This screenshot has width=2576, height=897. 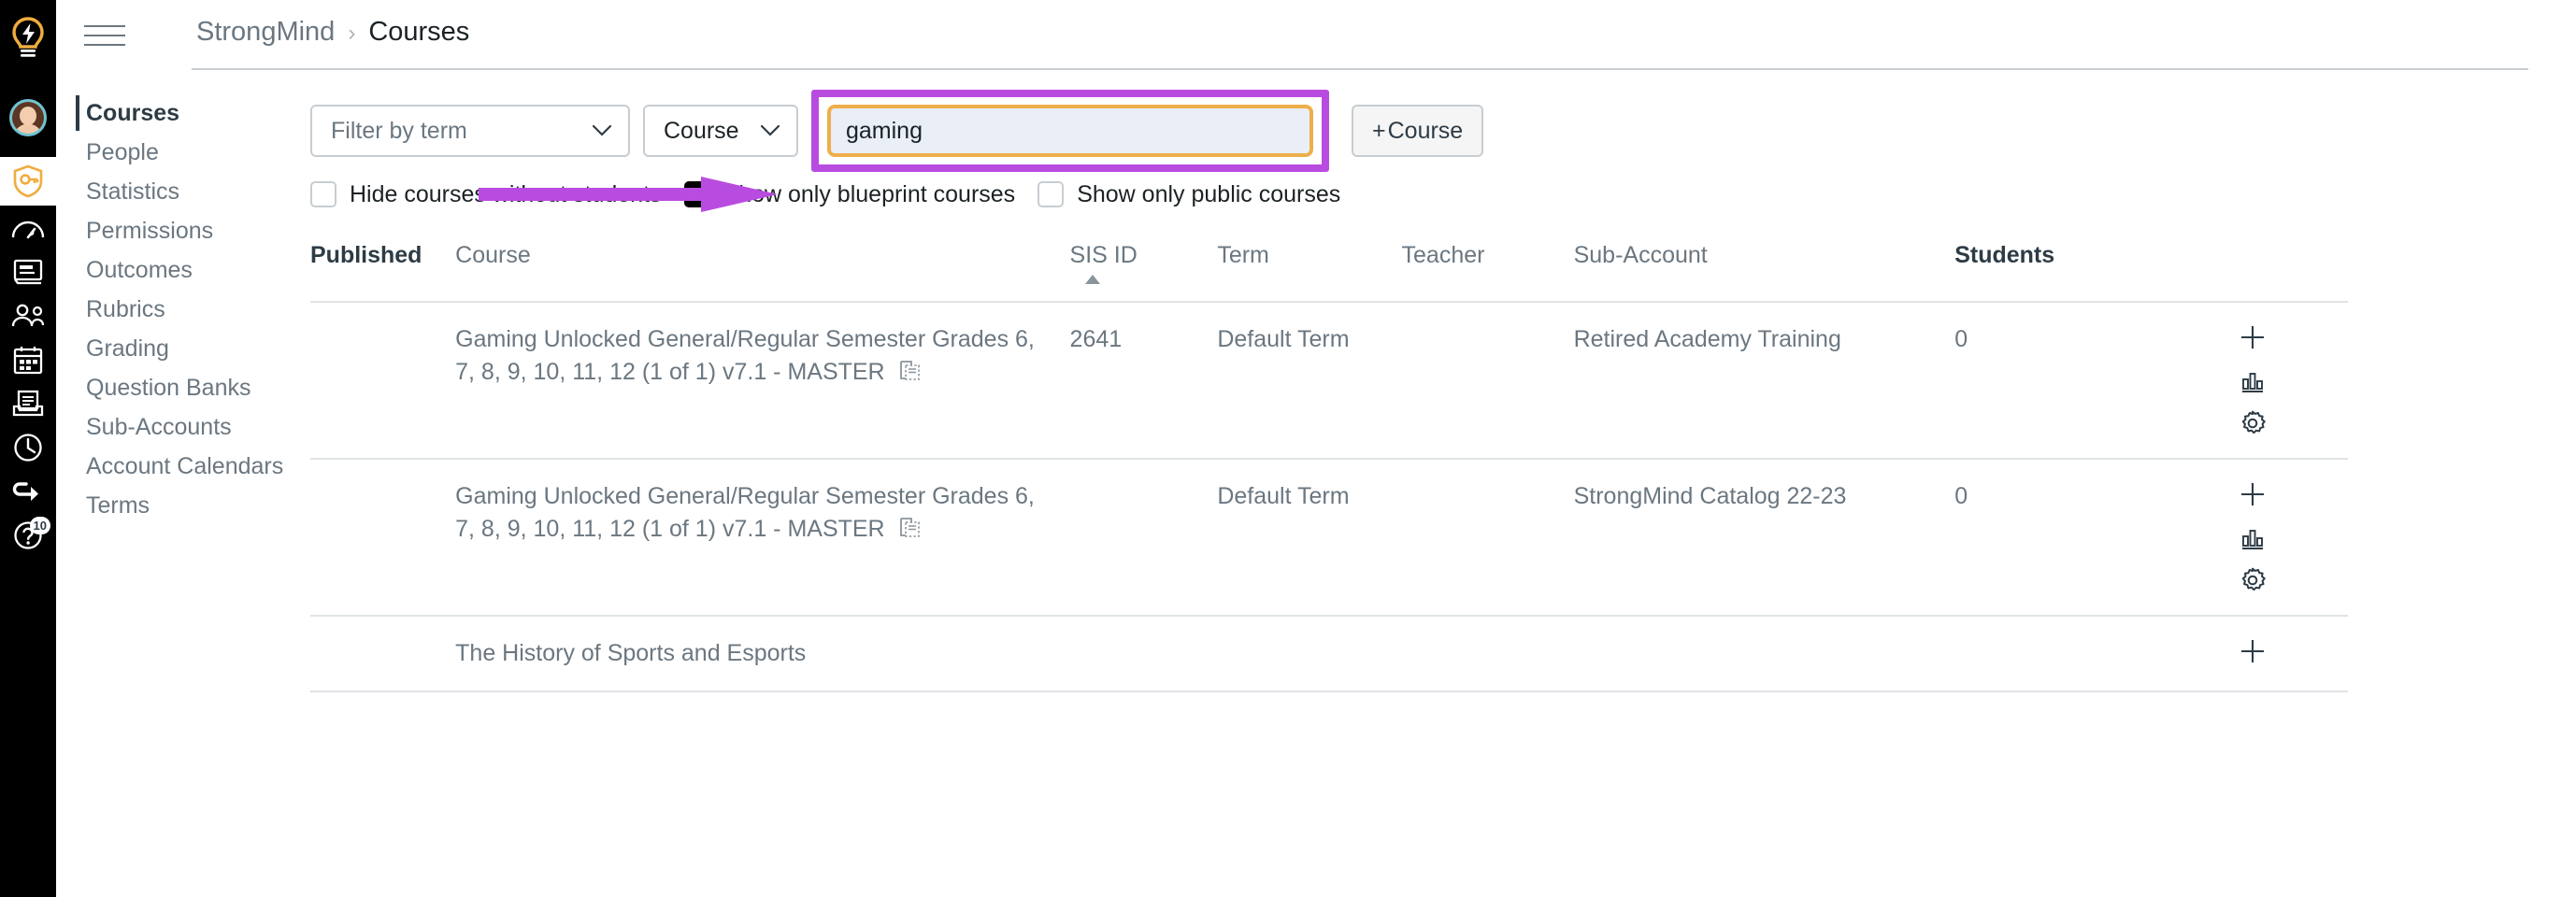 What do you see at coordinates (1309, 272) in the screenshot?
I see `column-header-term: Term` at bounding box center [1309, 272].